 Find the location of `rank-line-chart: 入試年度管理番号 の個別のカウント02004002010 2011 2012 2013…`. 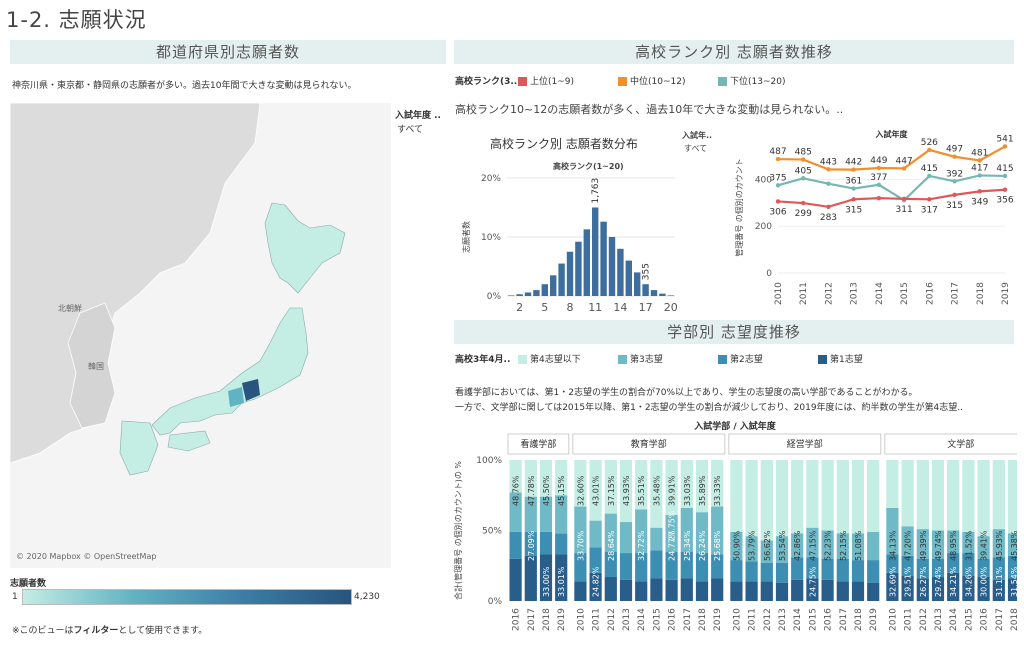

rank-line-chart: 入試年度管理番号 の個別のカウント02004002010 2011 2012 2013… is located at coordinates (872, 220).